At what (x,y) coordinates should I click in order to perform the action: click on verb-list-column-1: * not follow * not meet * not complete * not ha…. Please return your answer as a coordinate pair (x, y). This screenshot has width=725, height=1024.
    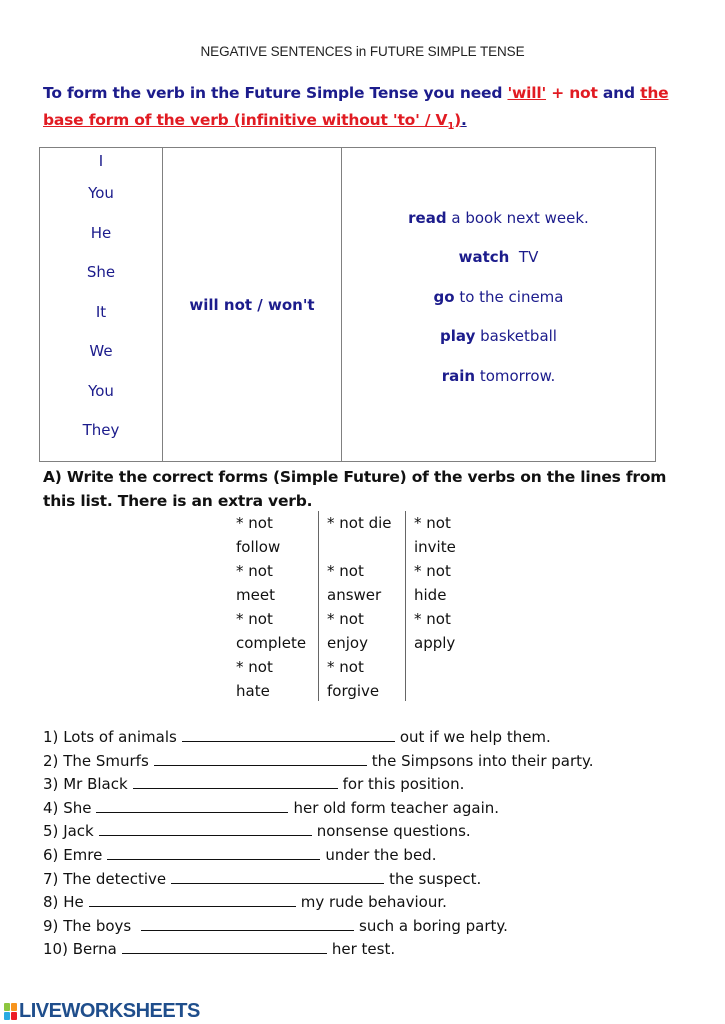
    Looking at the image, I should click on (273, 607).